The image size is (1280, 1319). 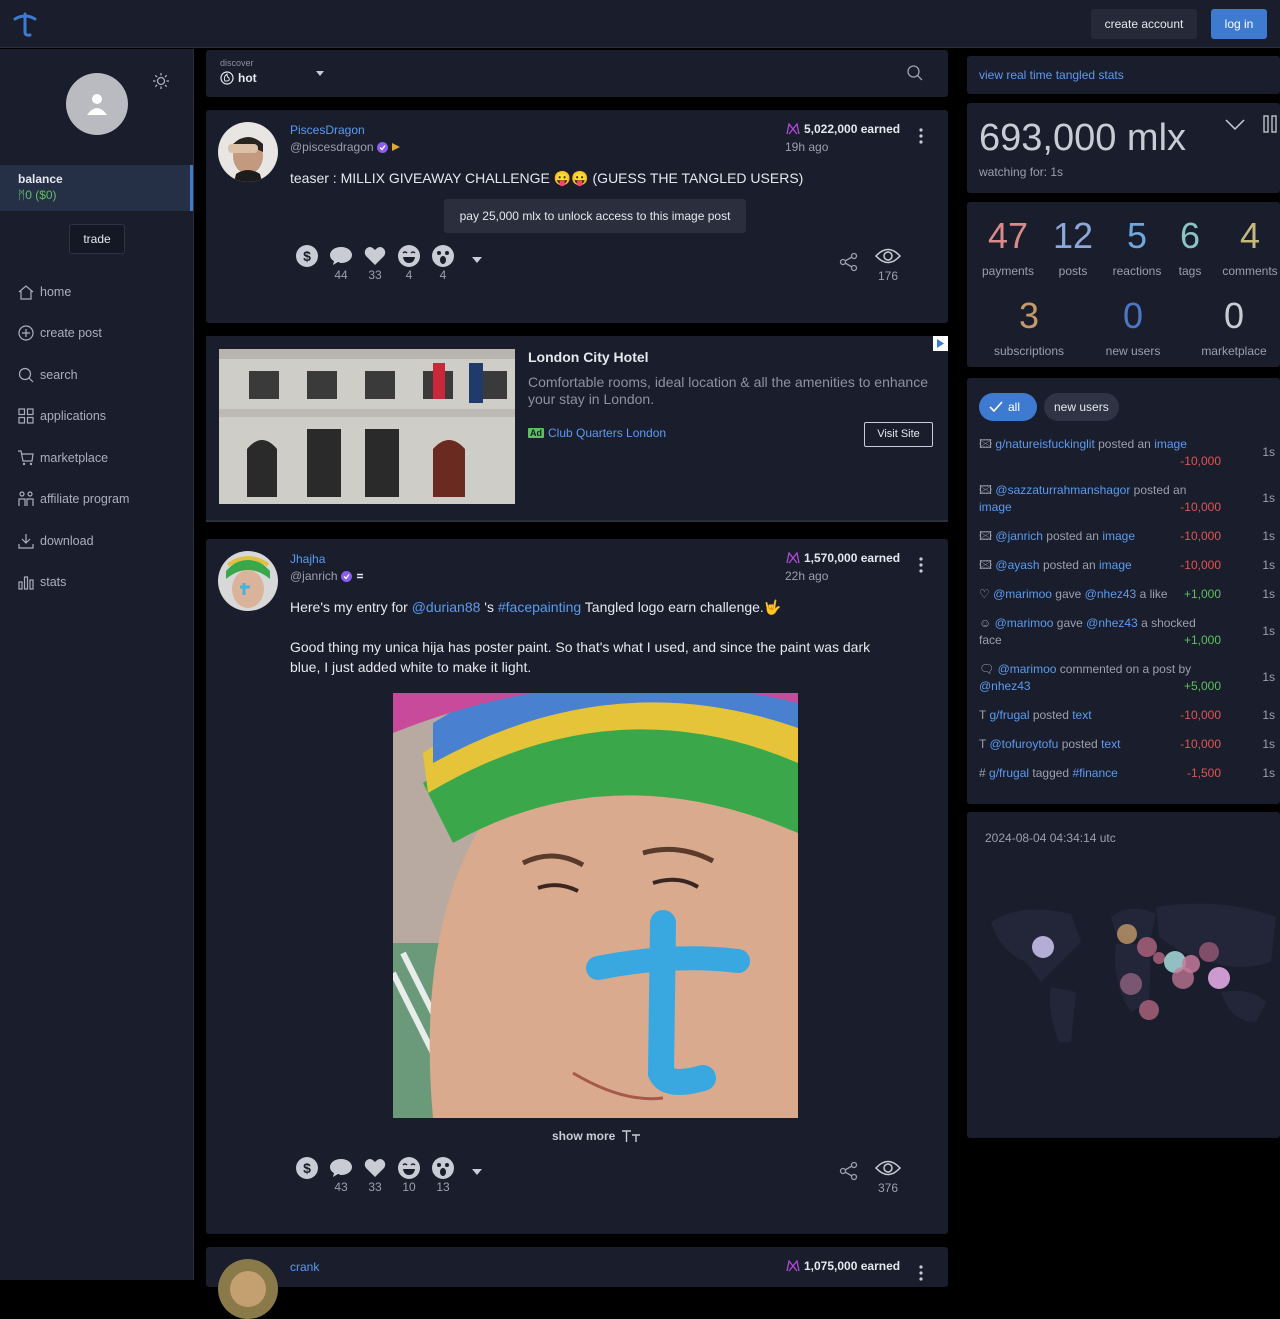 I want to click on hot-icon, so click(x=227, y=78).